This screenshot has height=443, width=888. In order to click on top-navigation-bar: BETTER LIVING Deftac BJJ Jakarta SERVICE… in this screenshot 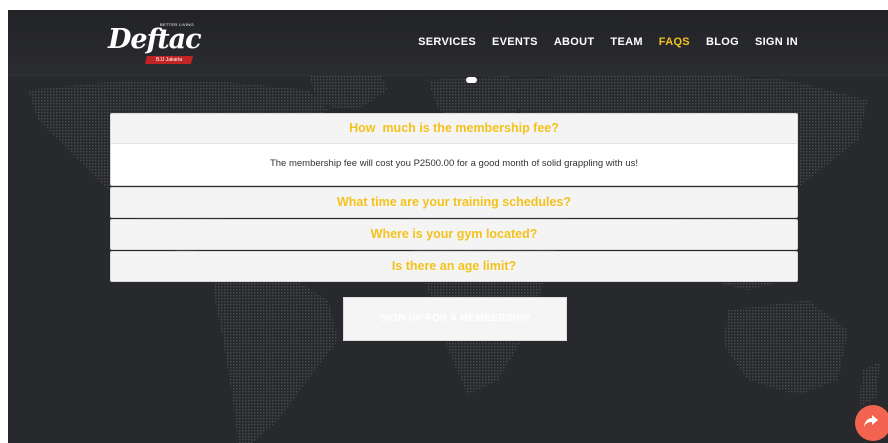, I will do `click(448, 42)`.